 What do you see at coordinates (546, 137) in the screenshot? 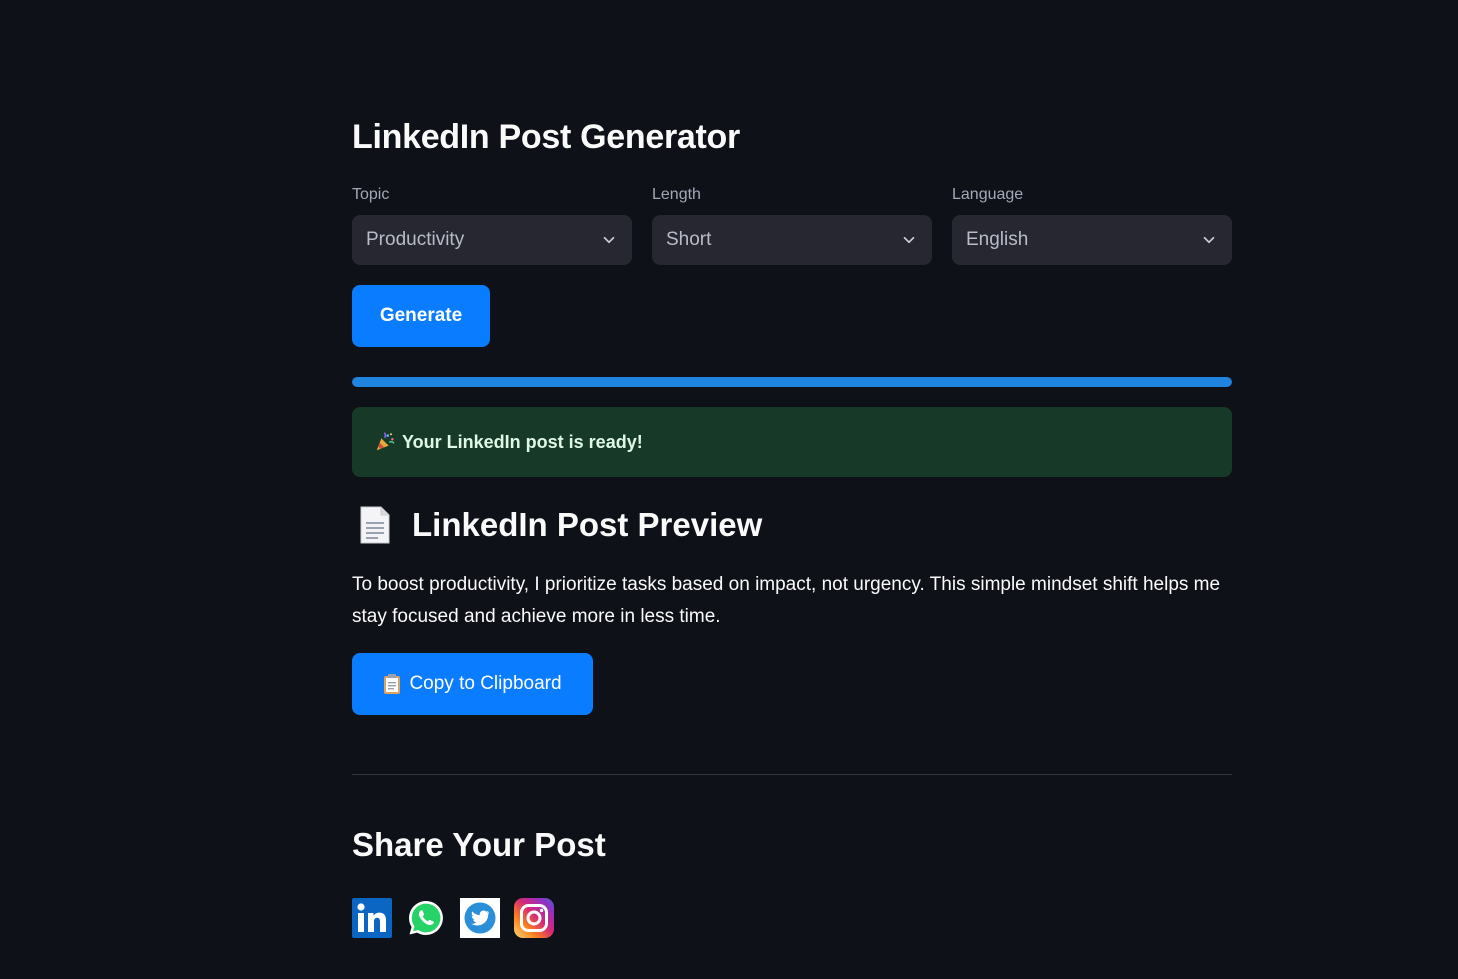
I see `page-title: LinkedIn Post Generator` at bounding box center [546, 137].